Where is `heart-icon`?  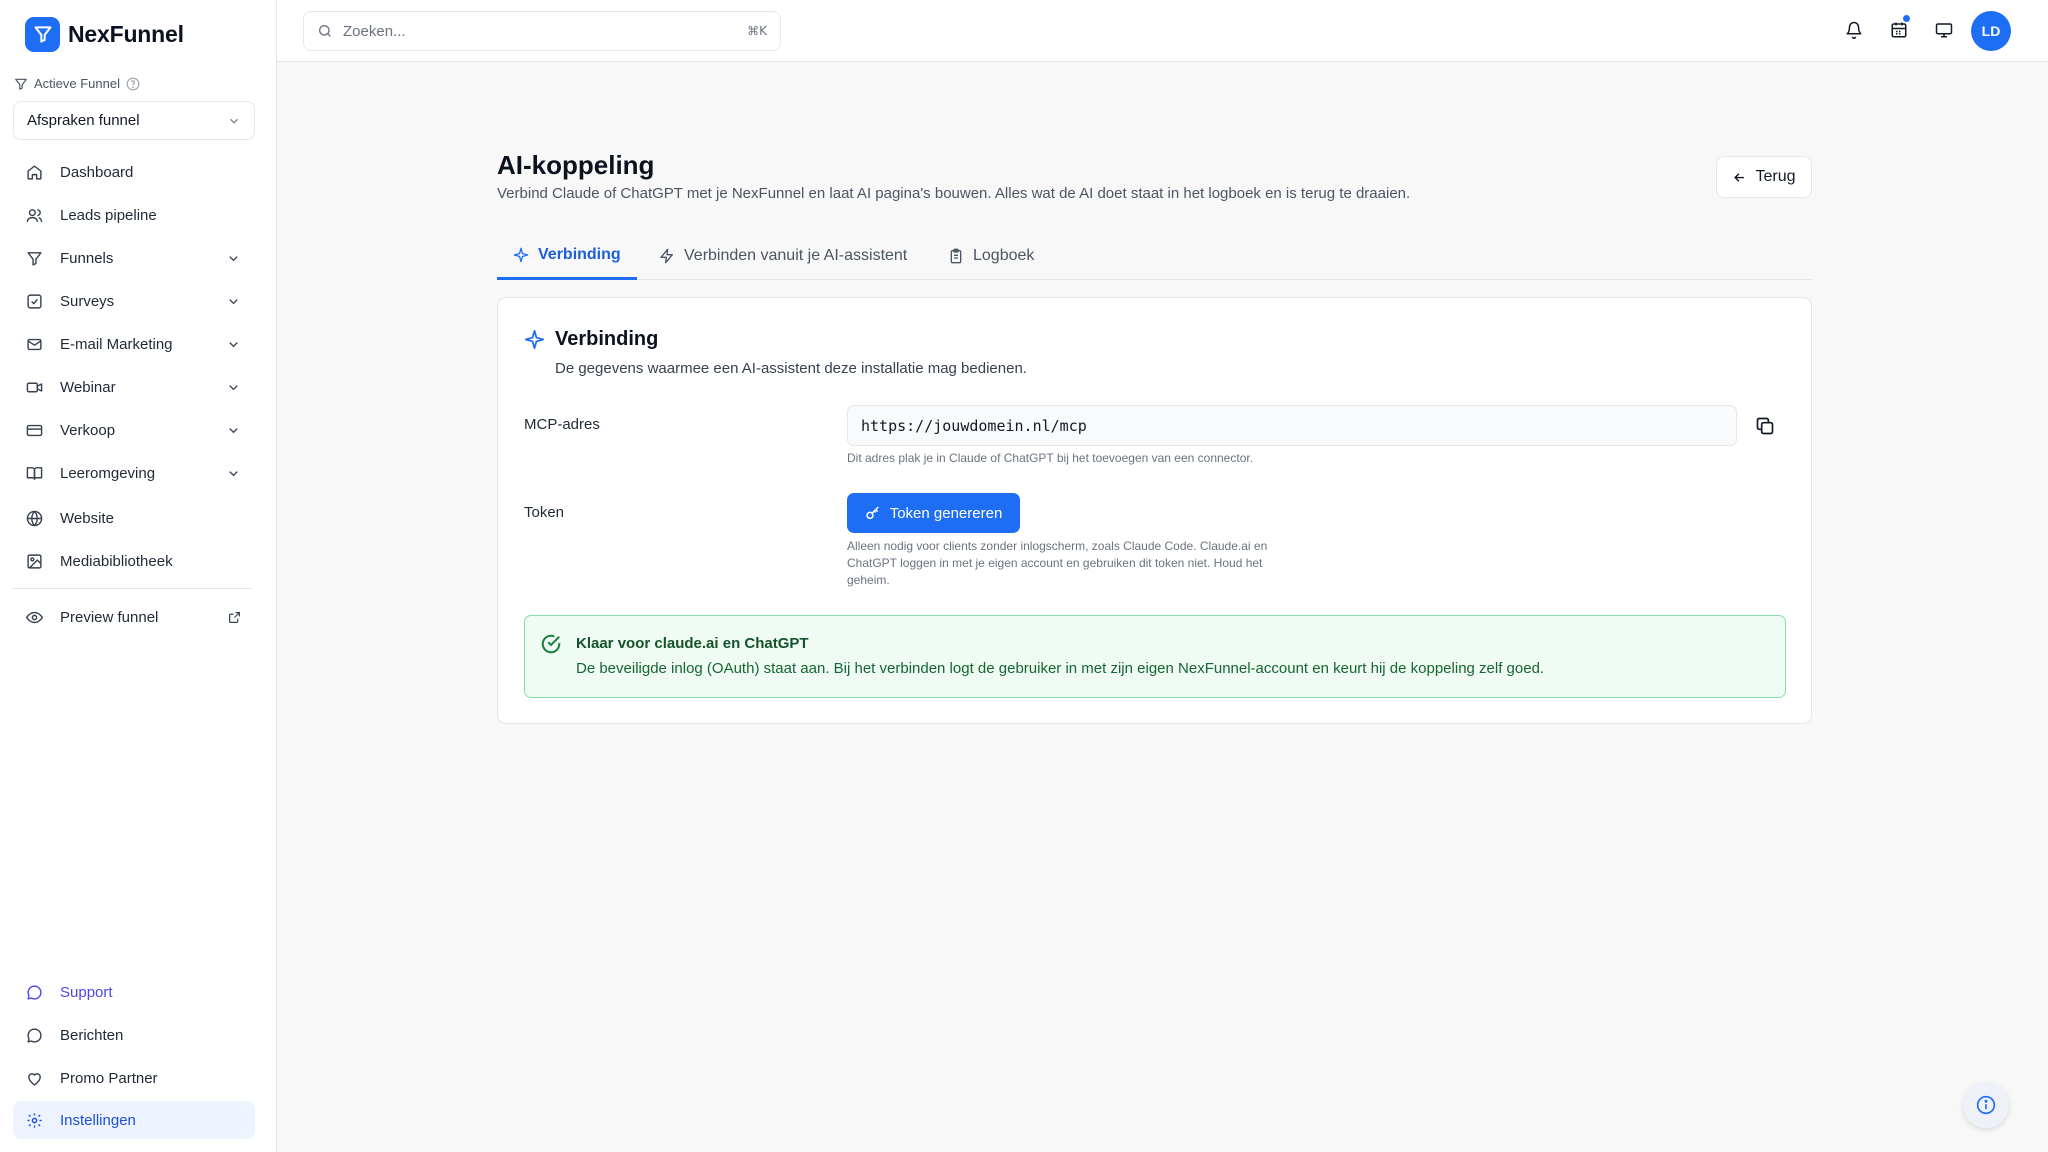
heart-icon is located at coordinates (34, 1078).